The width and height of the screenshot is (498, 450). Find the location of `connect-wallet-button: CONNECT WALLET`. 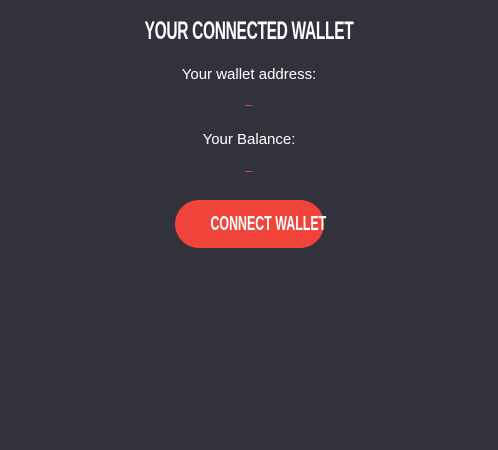

connect-wallet-button: CONNECT WALLET is located at coordinates (251, 224).